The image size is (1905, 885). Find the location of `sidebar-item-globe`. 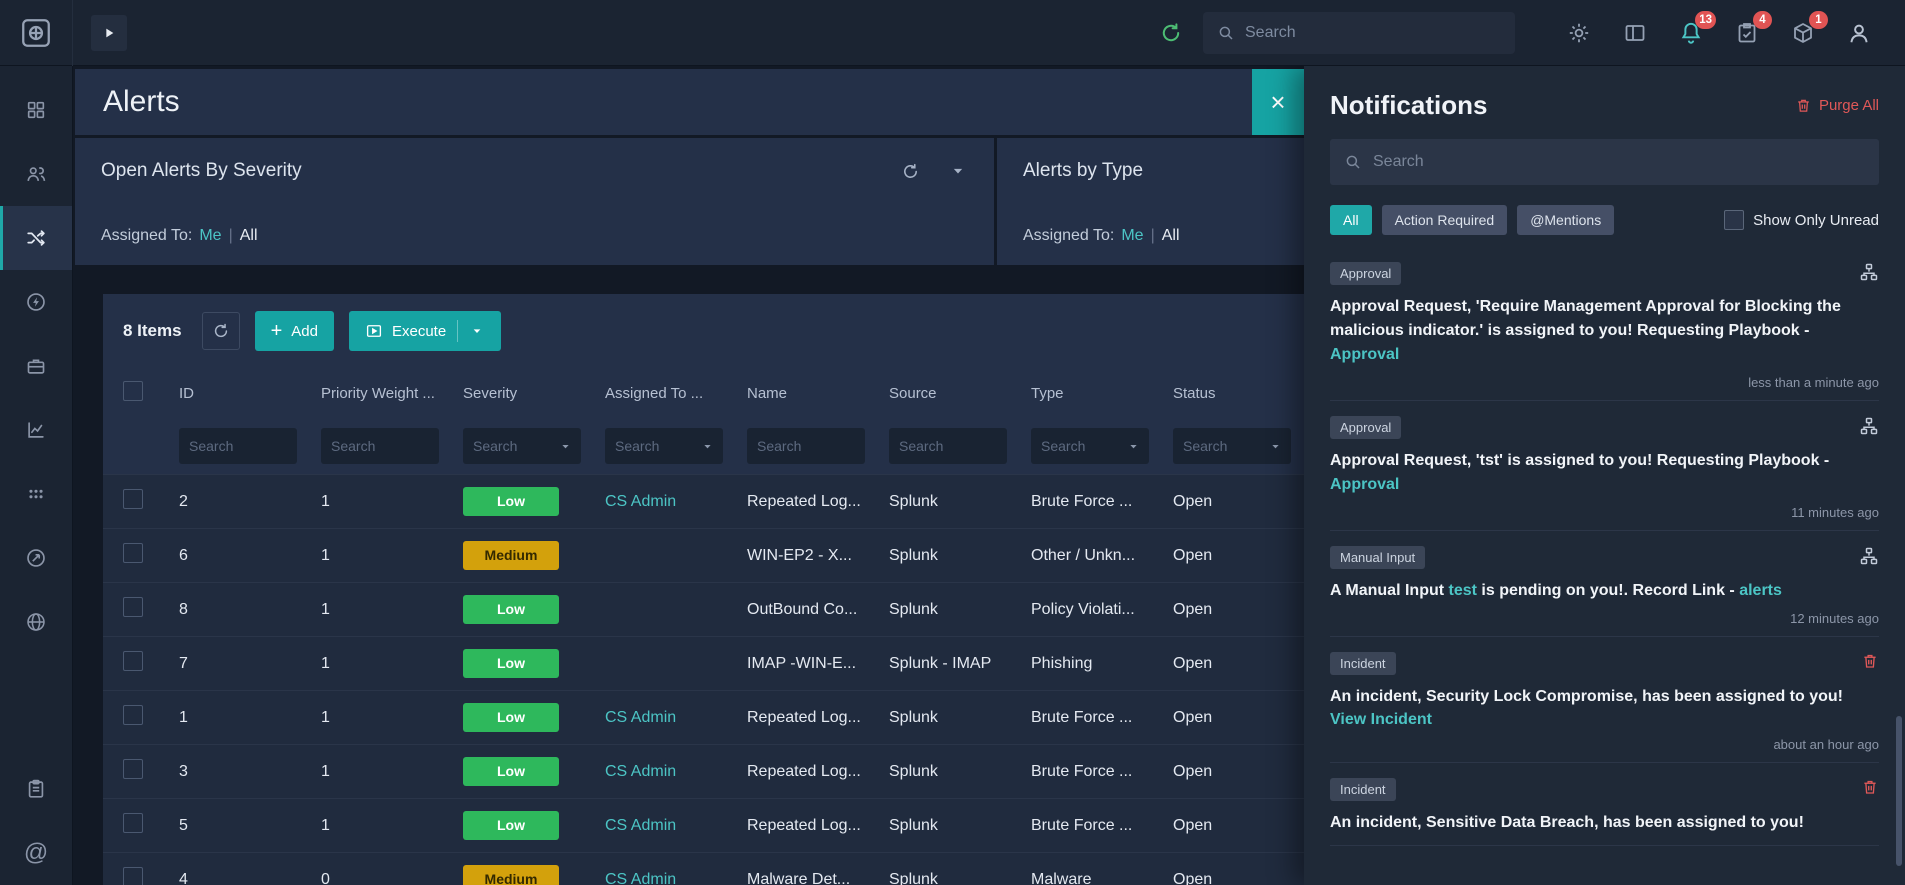

sidebar-item-globe is located at coordinates (36, 622).